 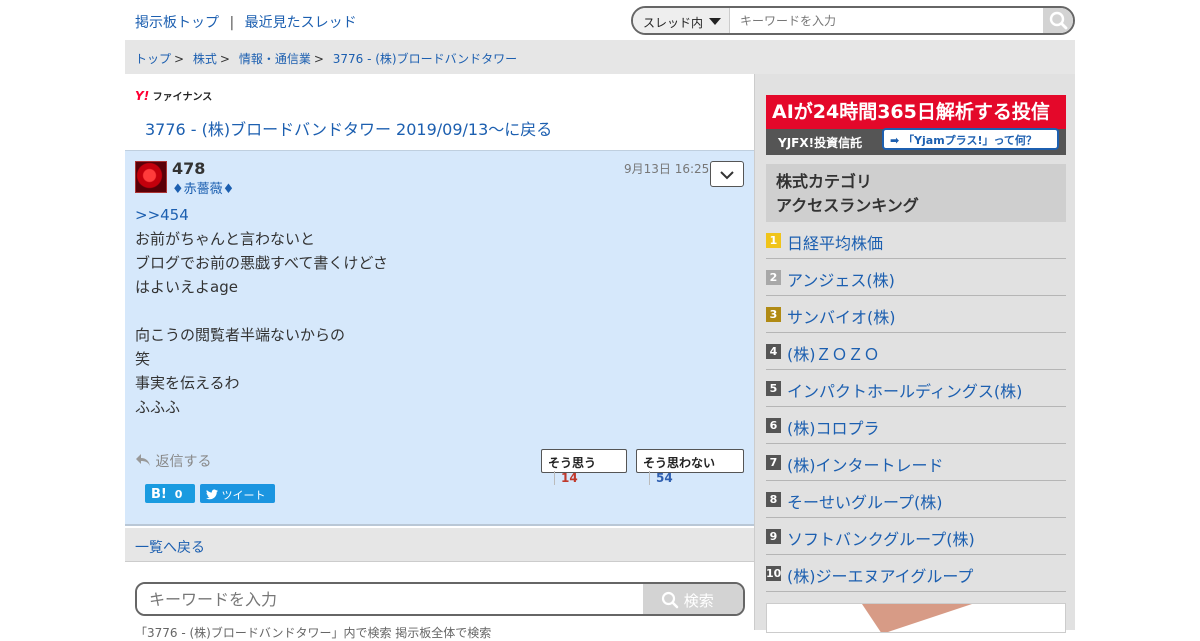 I want to click on rank-badge: 3, so click(x=773, y=314).